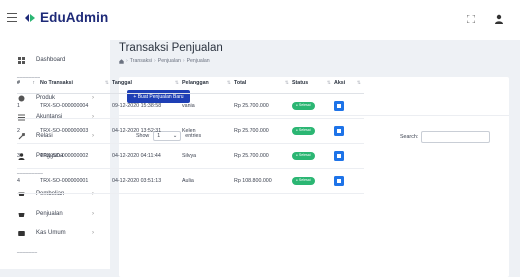 The width and height of the screenshot is (520, 277). I want to click on column-header-aksi: Aksi ⇅, so click(349, 84).